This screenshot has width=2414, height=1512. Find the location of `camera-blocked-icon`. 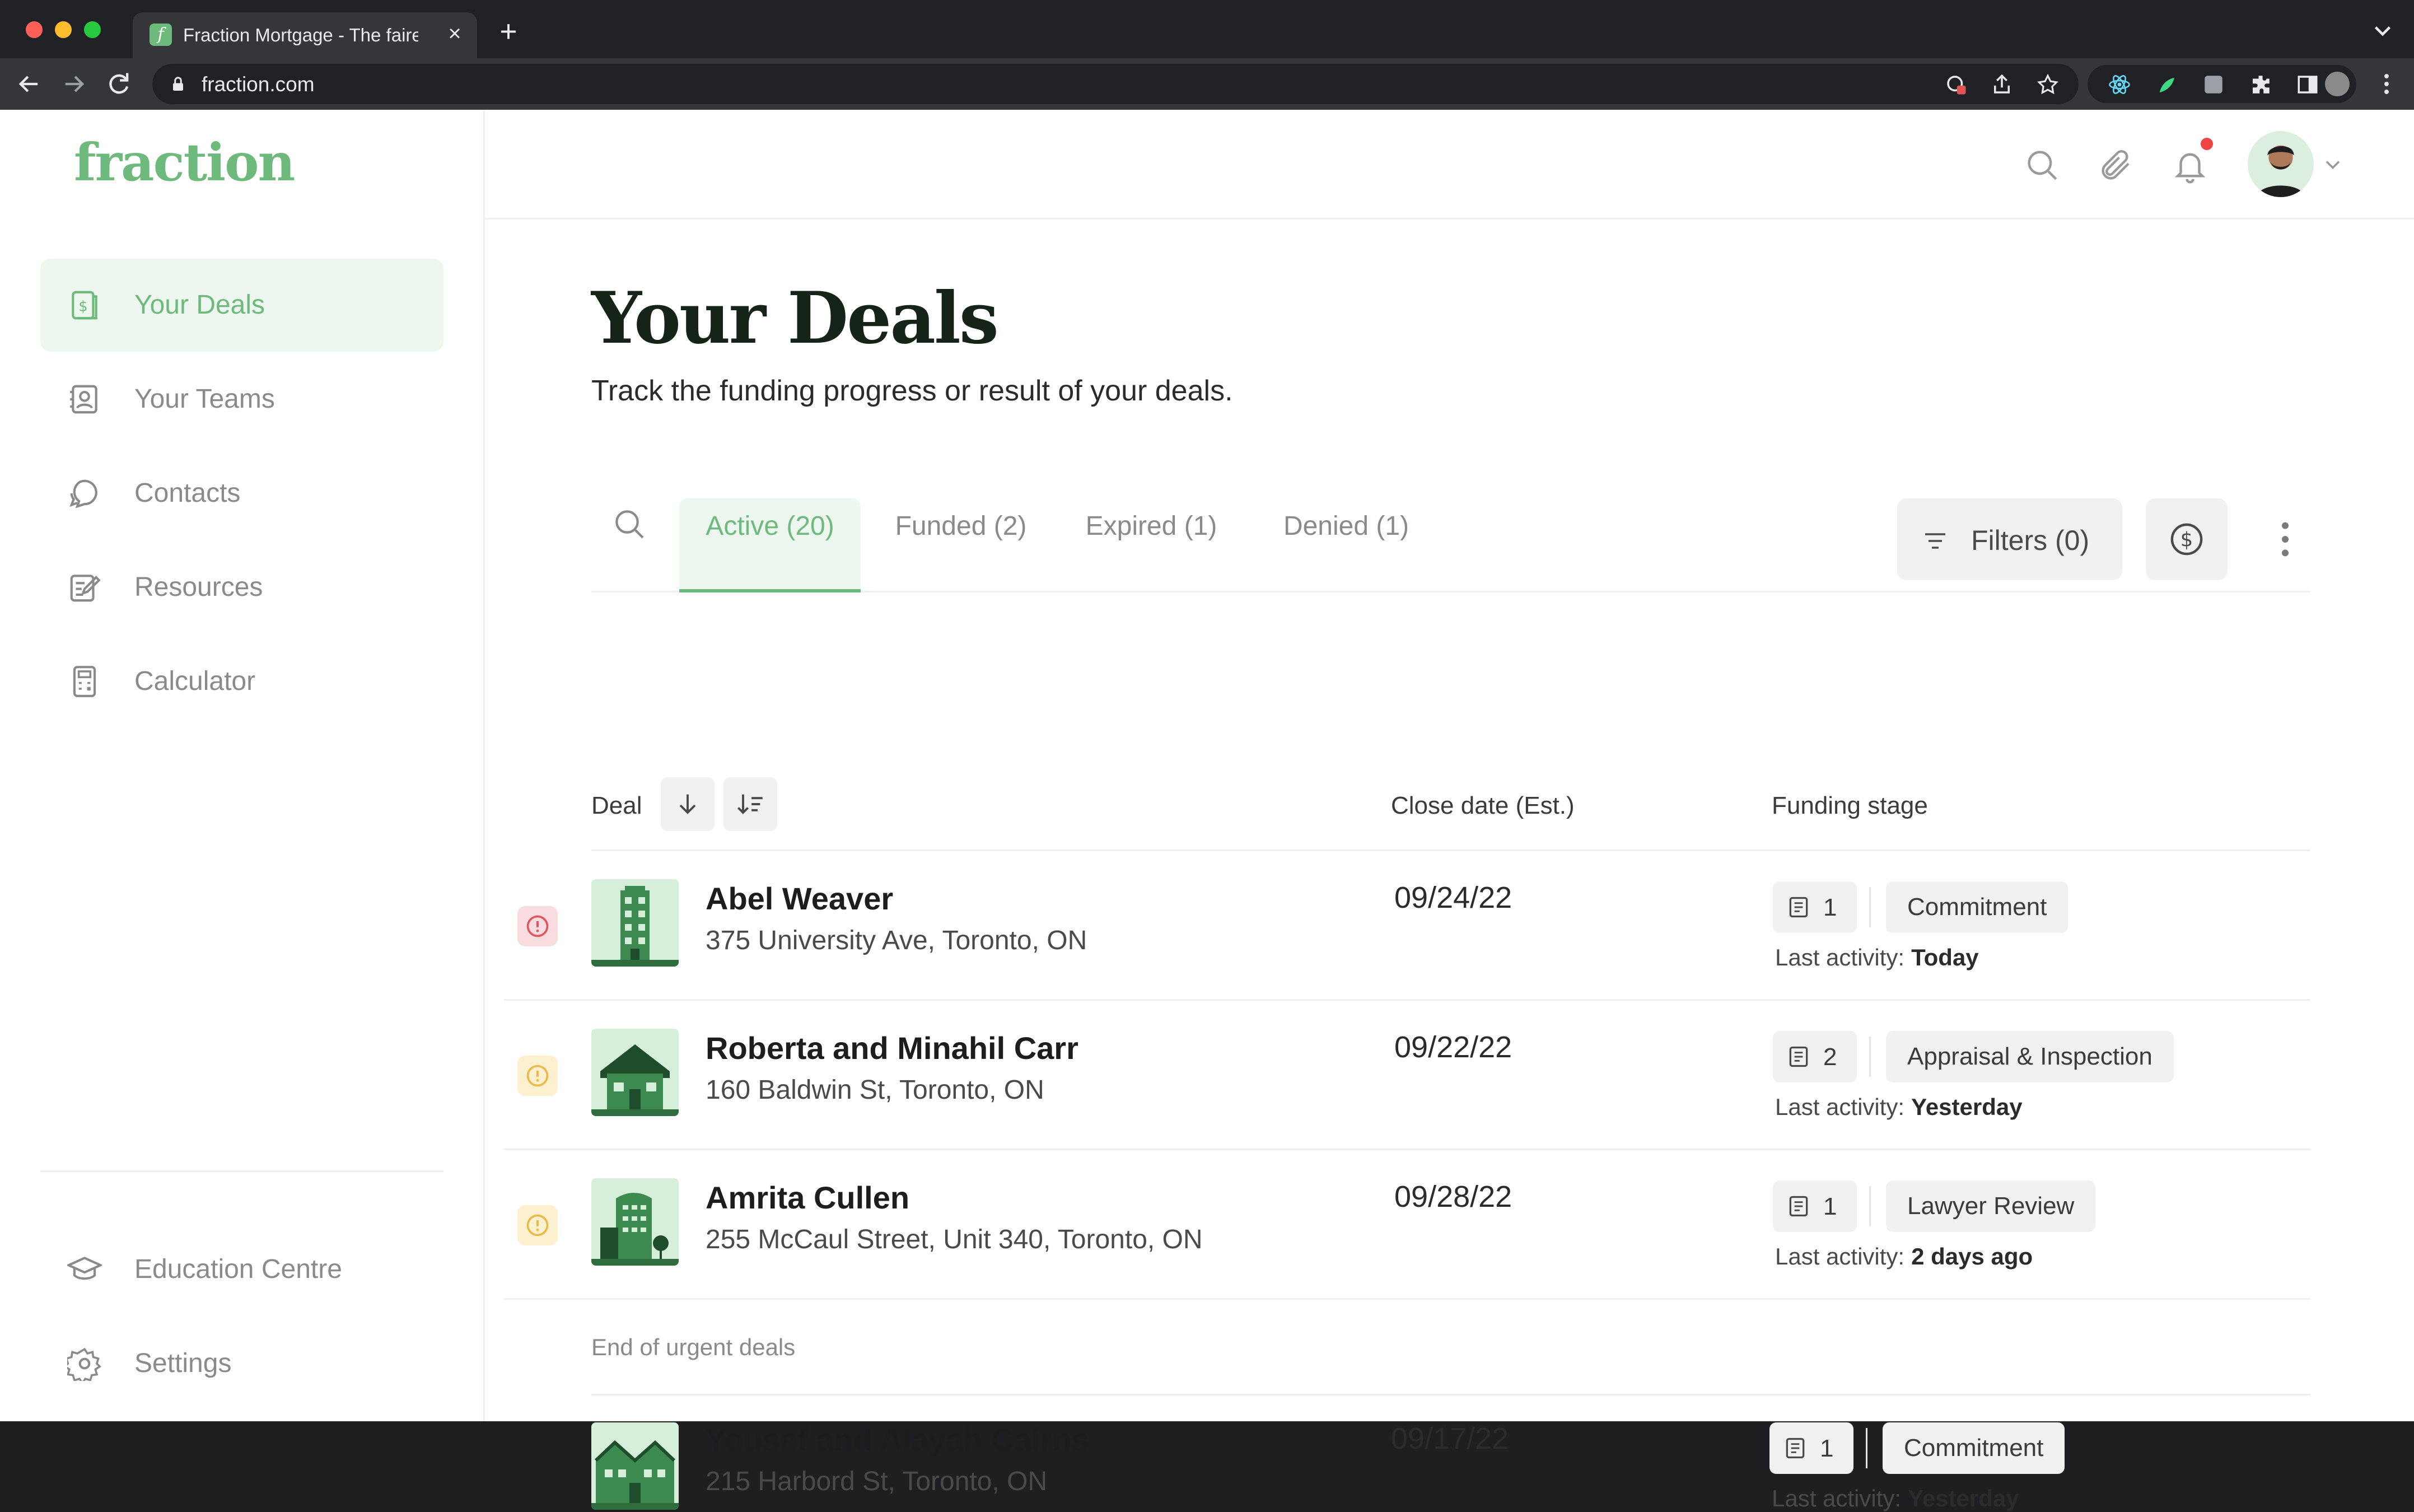

camera-blocked-icon is located at coordinates (1956, 84).